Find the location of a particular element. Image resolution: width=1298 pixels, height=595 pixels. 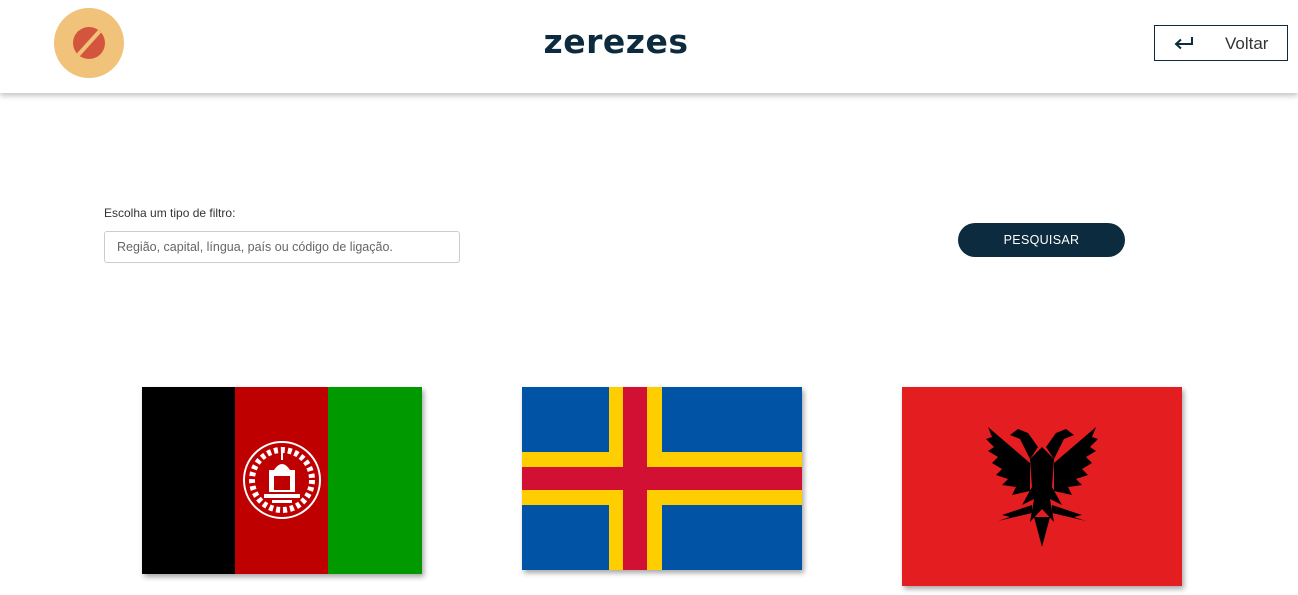

flag-card-afghanistan is located at coordinates (282, 480).